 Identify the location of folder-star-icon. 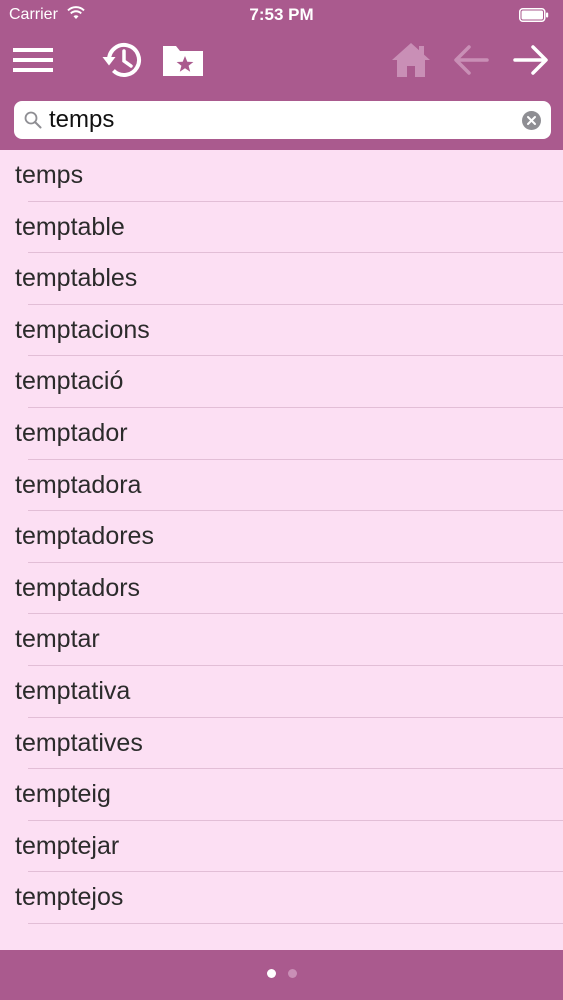
(183, 61).